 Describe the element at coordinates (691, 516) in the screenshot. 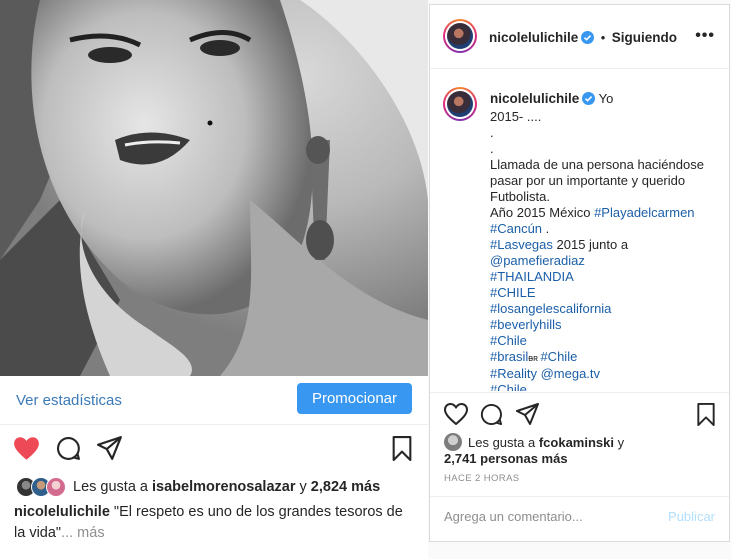

I see `post-comment-button: Publicar` at that location.